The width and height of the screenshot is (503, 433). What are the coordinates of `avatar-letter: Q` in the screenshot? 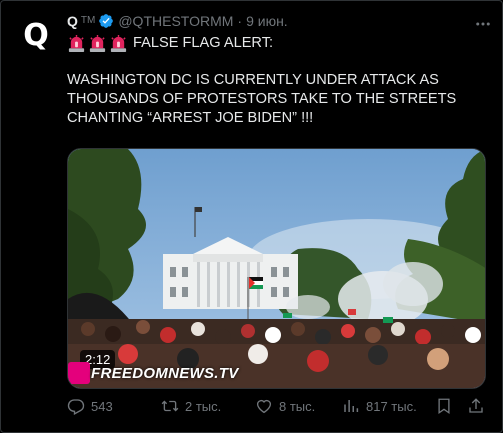 It's located at (36, 35).